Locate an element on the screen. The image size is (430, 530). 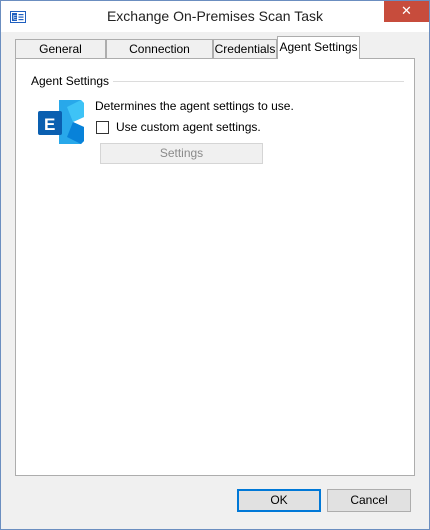
settings-button: Settings is located at coordinates (181, 153).